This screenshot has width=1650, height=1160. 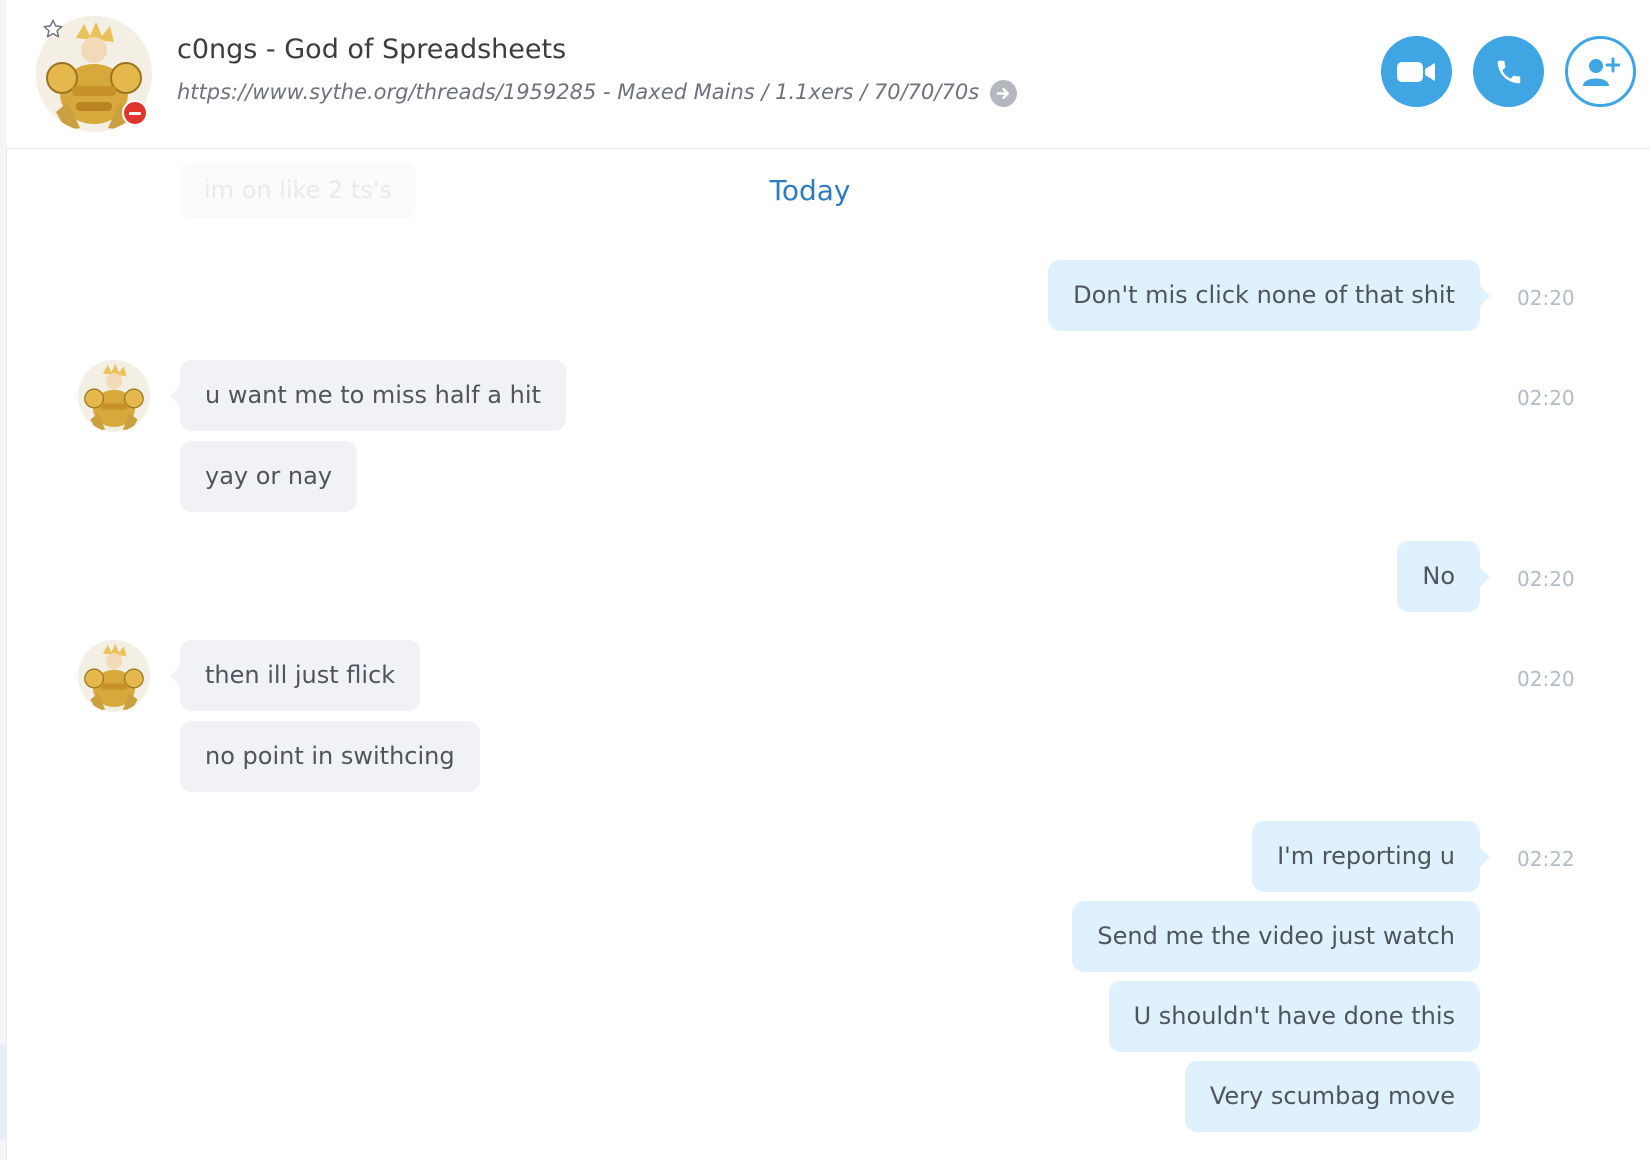 I want to click on video-camera-icon, so click(x=1415, y=71).